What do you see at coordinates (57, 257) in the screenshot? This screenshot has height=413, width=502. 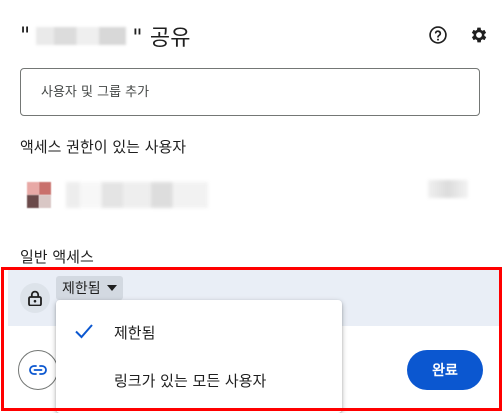 I see `general-access-heading: 일반 액세스` at bounding box center [57, 257].